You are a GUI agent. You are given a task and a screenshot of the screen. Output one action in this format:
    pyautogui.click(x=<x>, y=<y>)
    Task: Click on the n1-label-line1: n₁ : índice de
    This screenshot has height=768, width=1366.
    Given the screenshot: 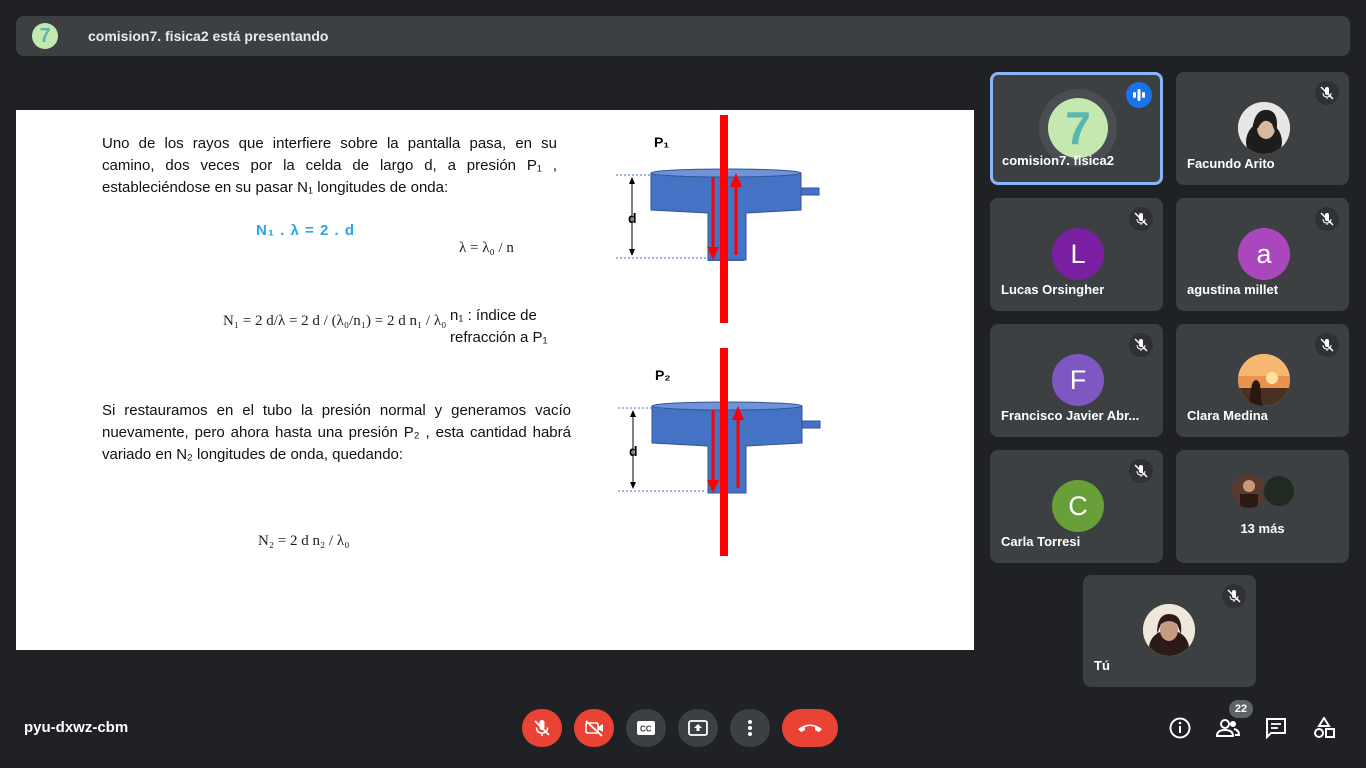 What is the action you would take?
    pyautogui.click(x=493, y=315)
    